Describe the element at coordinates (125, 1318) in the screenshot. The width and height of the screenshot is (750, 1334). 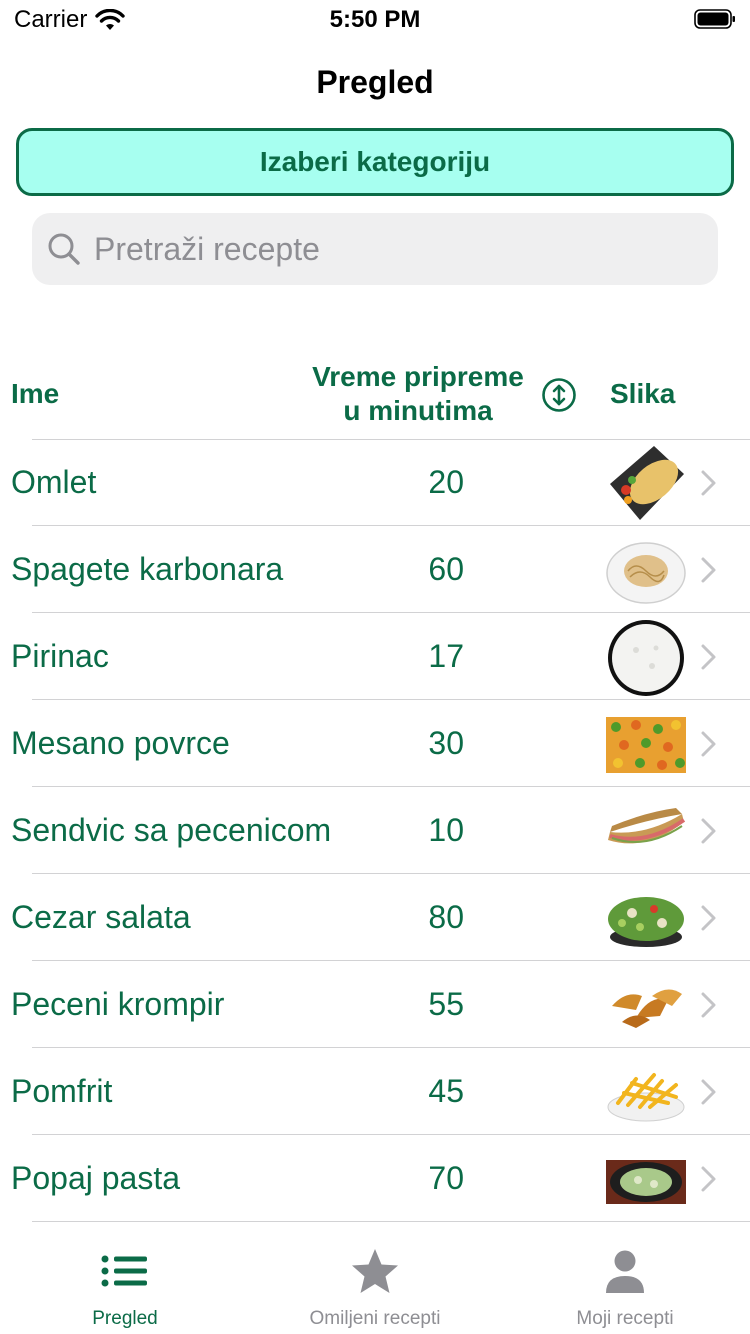
I see `tab-label: Pregled` at that location.